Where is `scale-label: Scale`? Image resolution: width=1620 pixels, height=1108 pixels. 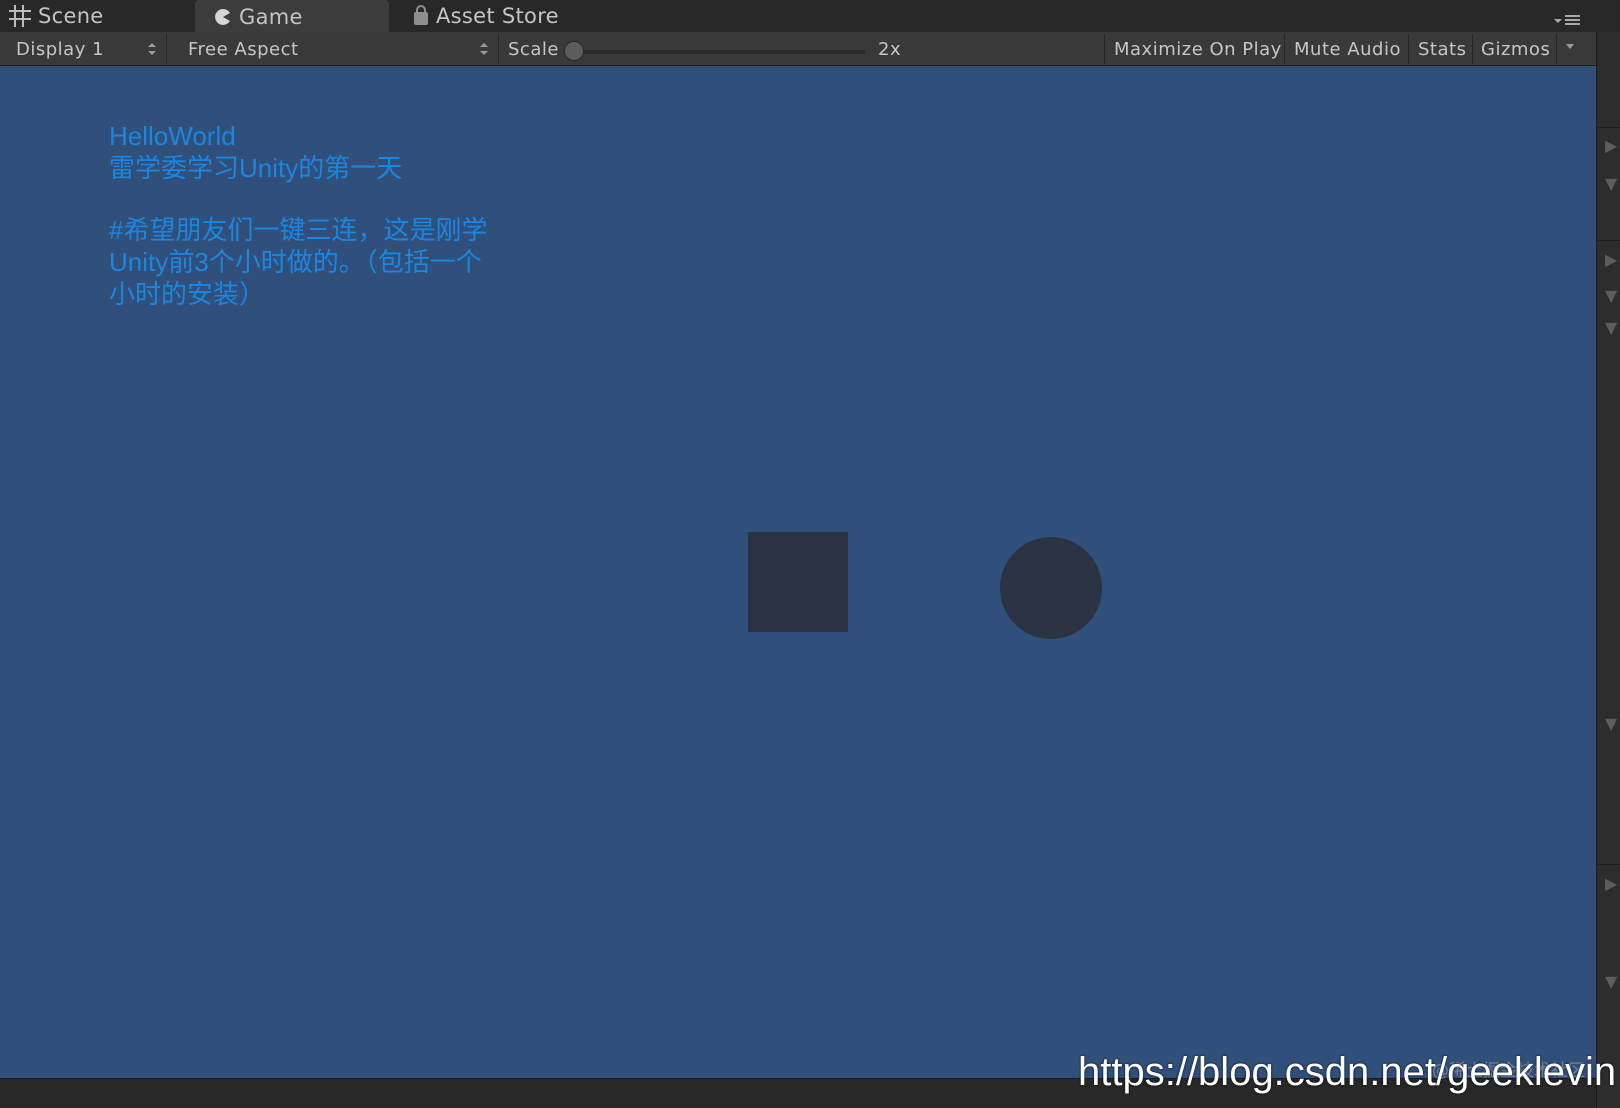 scale-label: Scale is located at coordinates (533, 49).